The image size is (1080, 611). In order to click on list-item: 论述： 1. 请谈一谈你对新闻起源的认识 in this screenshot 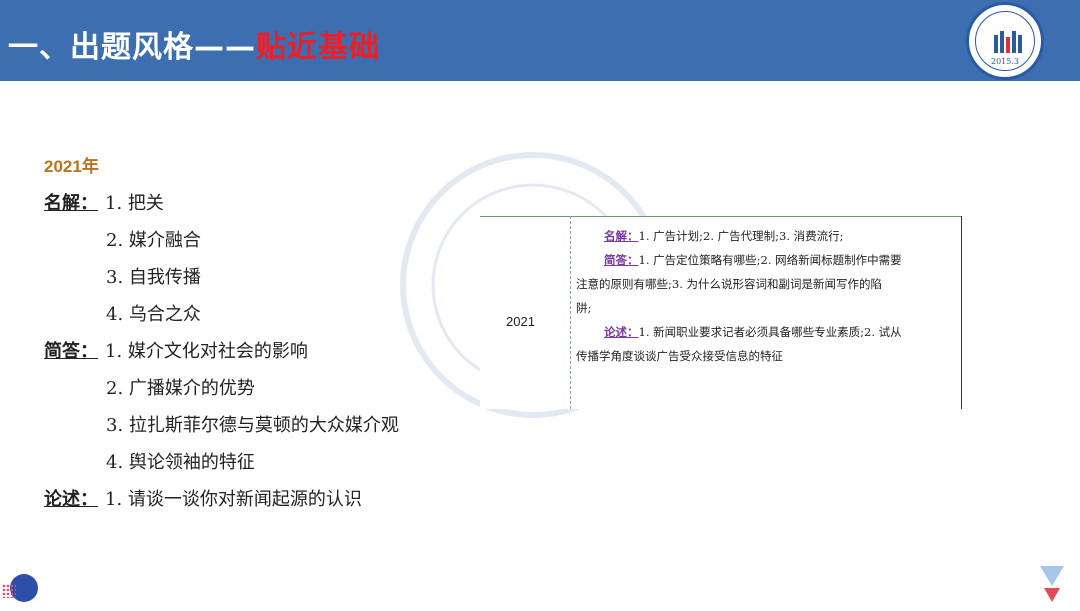, I will do `click(203, 503)`.